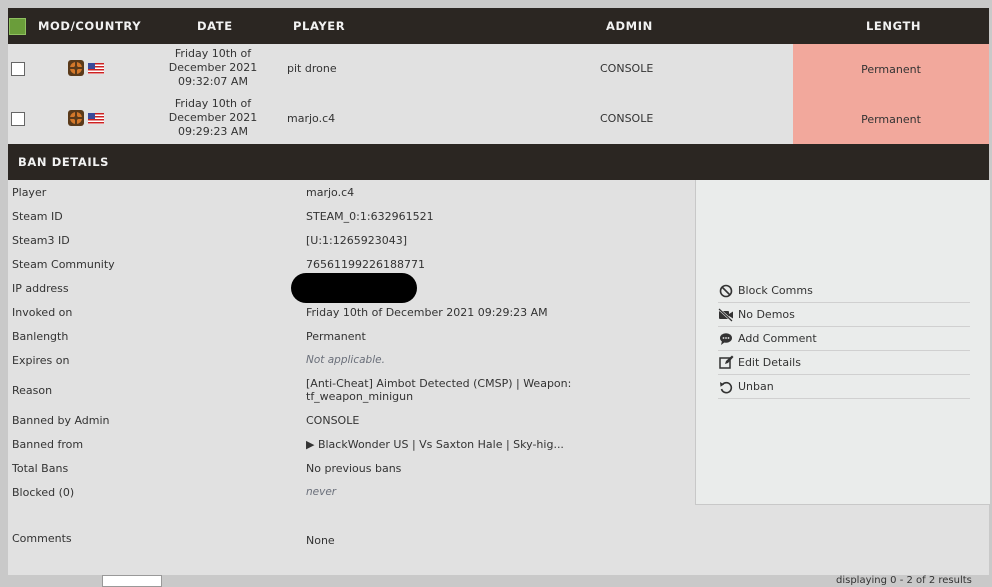 The width and height of the screenshot is (992, 587). What do you see at coordinates (43, 492) in the screenshot?
I see `detail-label: Blocked (0)` at bounding box center [43, 492].